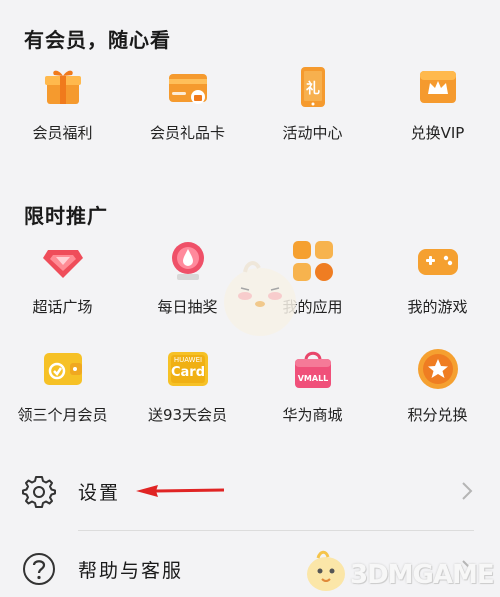 The height and width of the screenshot is (597, 500). What do you see at coordinates (62, 116) in the screenshot?
I see `member-benefits-item: 会员福利` at bounding box center [62, 116].